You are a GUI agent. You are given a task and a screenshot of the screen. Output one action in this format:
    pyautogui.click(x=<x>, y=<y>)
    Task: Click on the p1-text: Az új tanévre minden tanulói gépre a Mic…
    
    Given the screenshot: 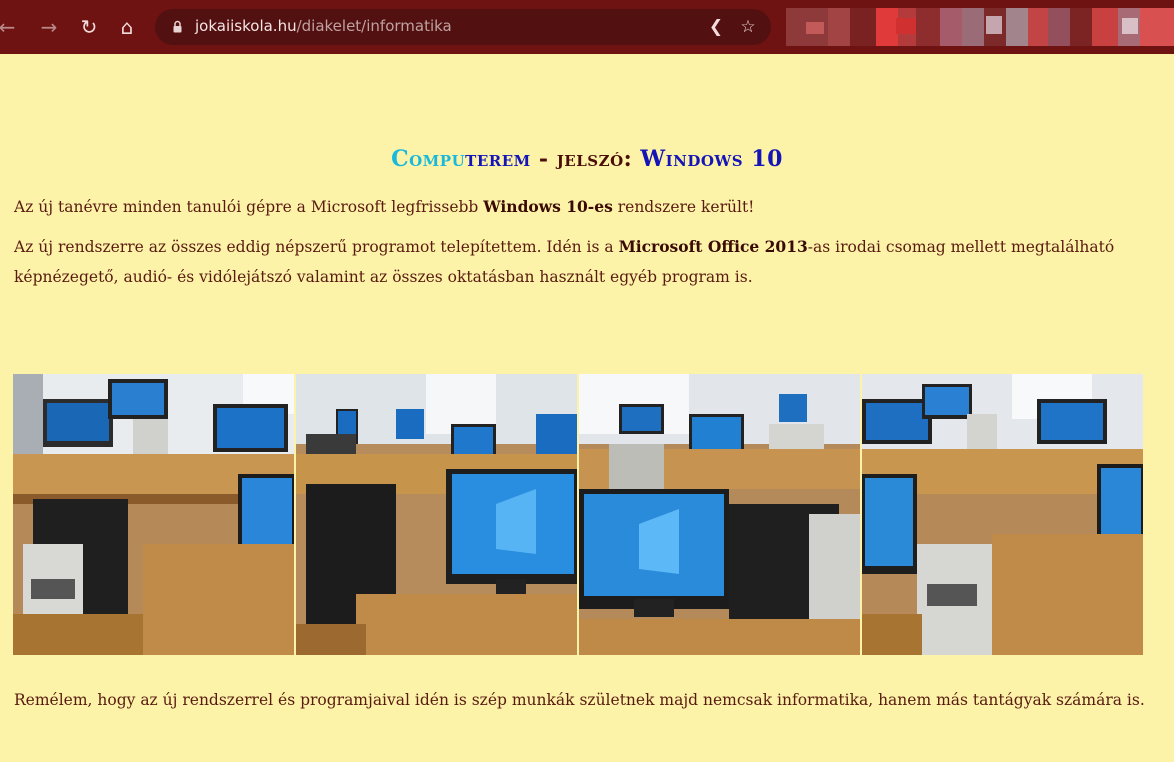 What is the action you would take?
    pyautogui.click(x=249, y=207)
    